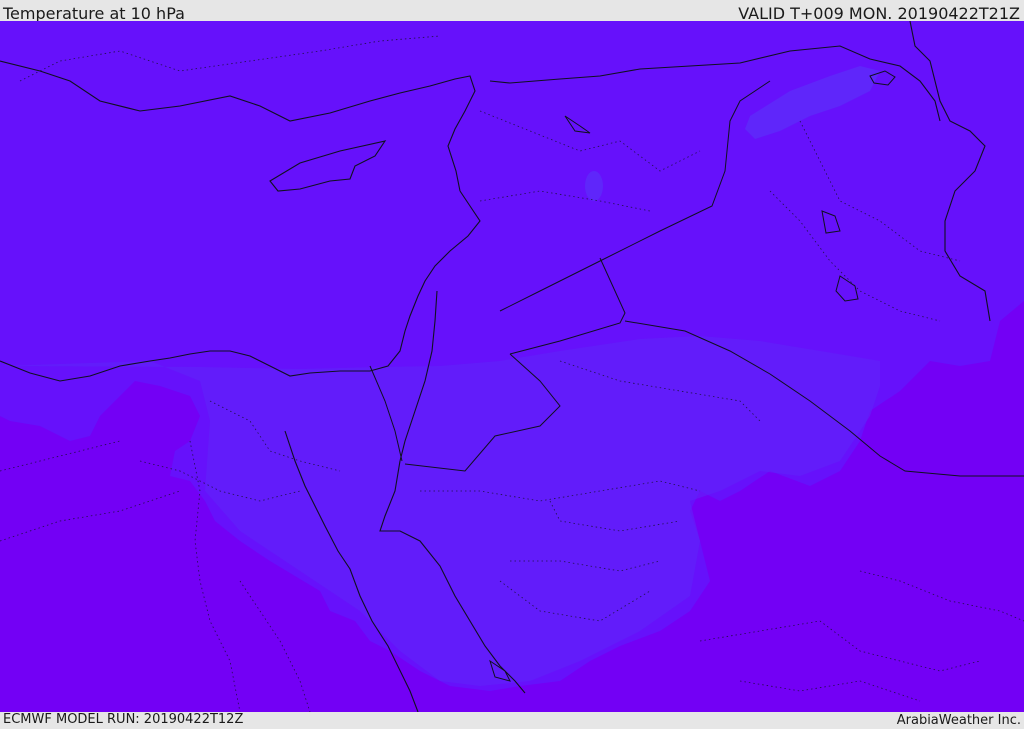 Image resolution: width=1024 pixels, height=729 pixels. What do you see at coordinates (123, 719) in the screenshot?
I see `model-run: ECMWF MODEL RUN: 20190422T12Z` at bounding box center [123, 719].